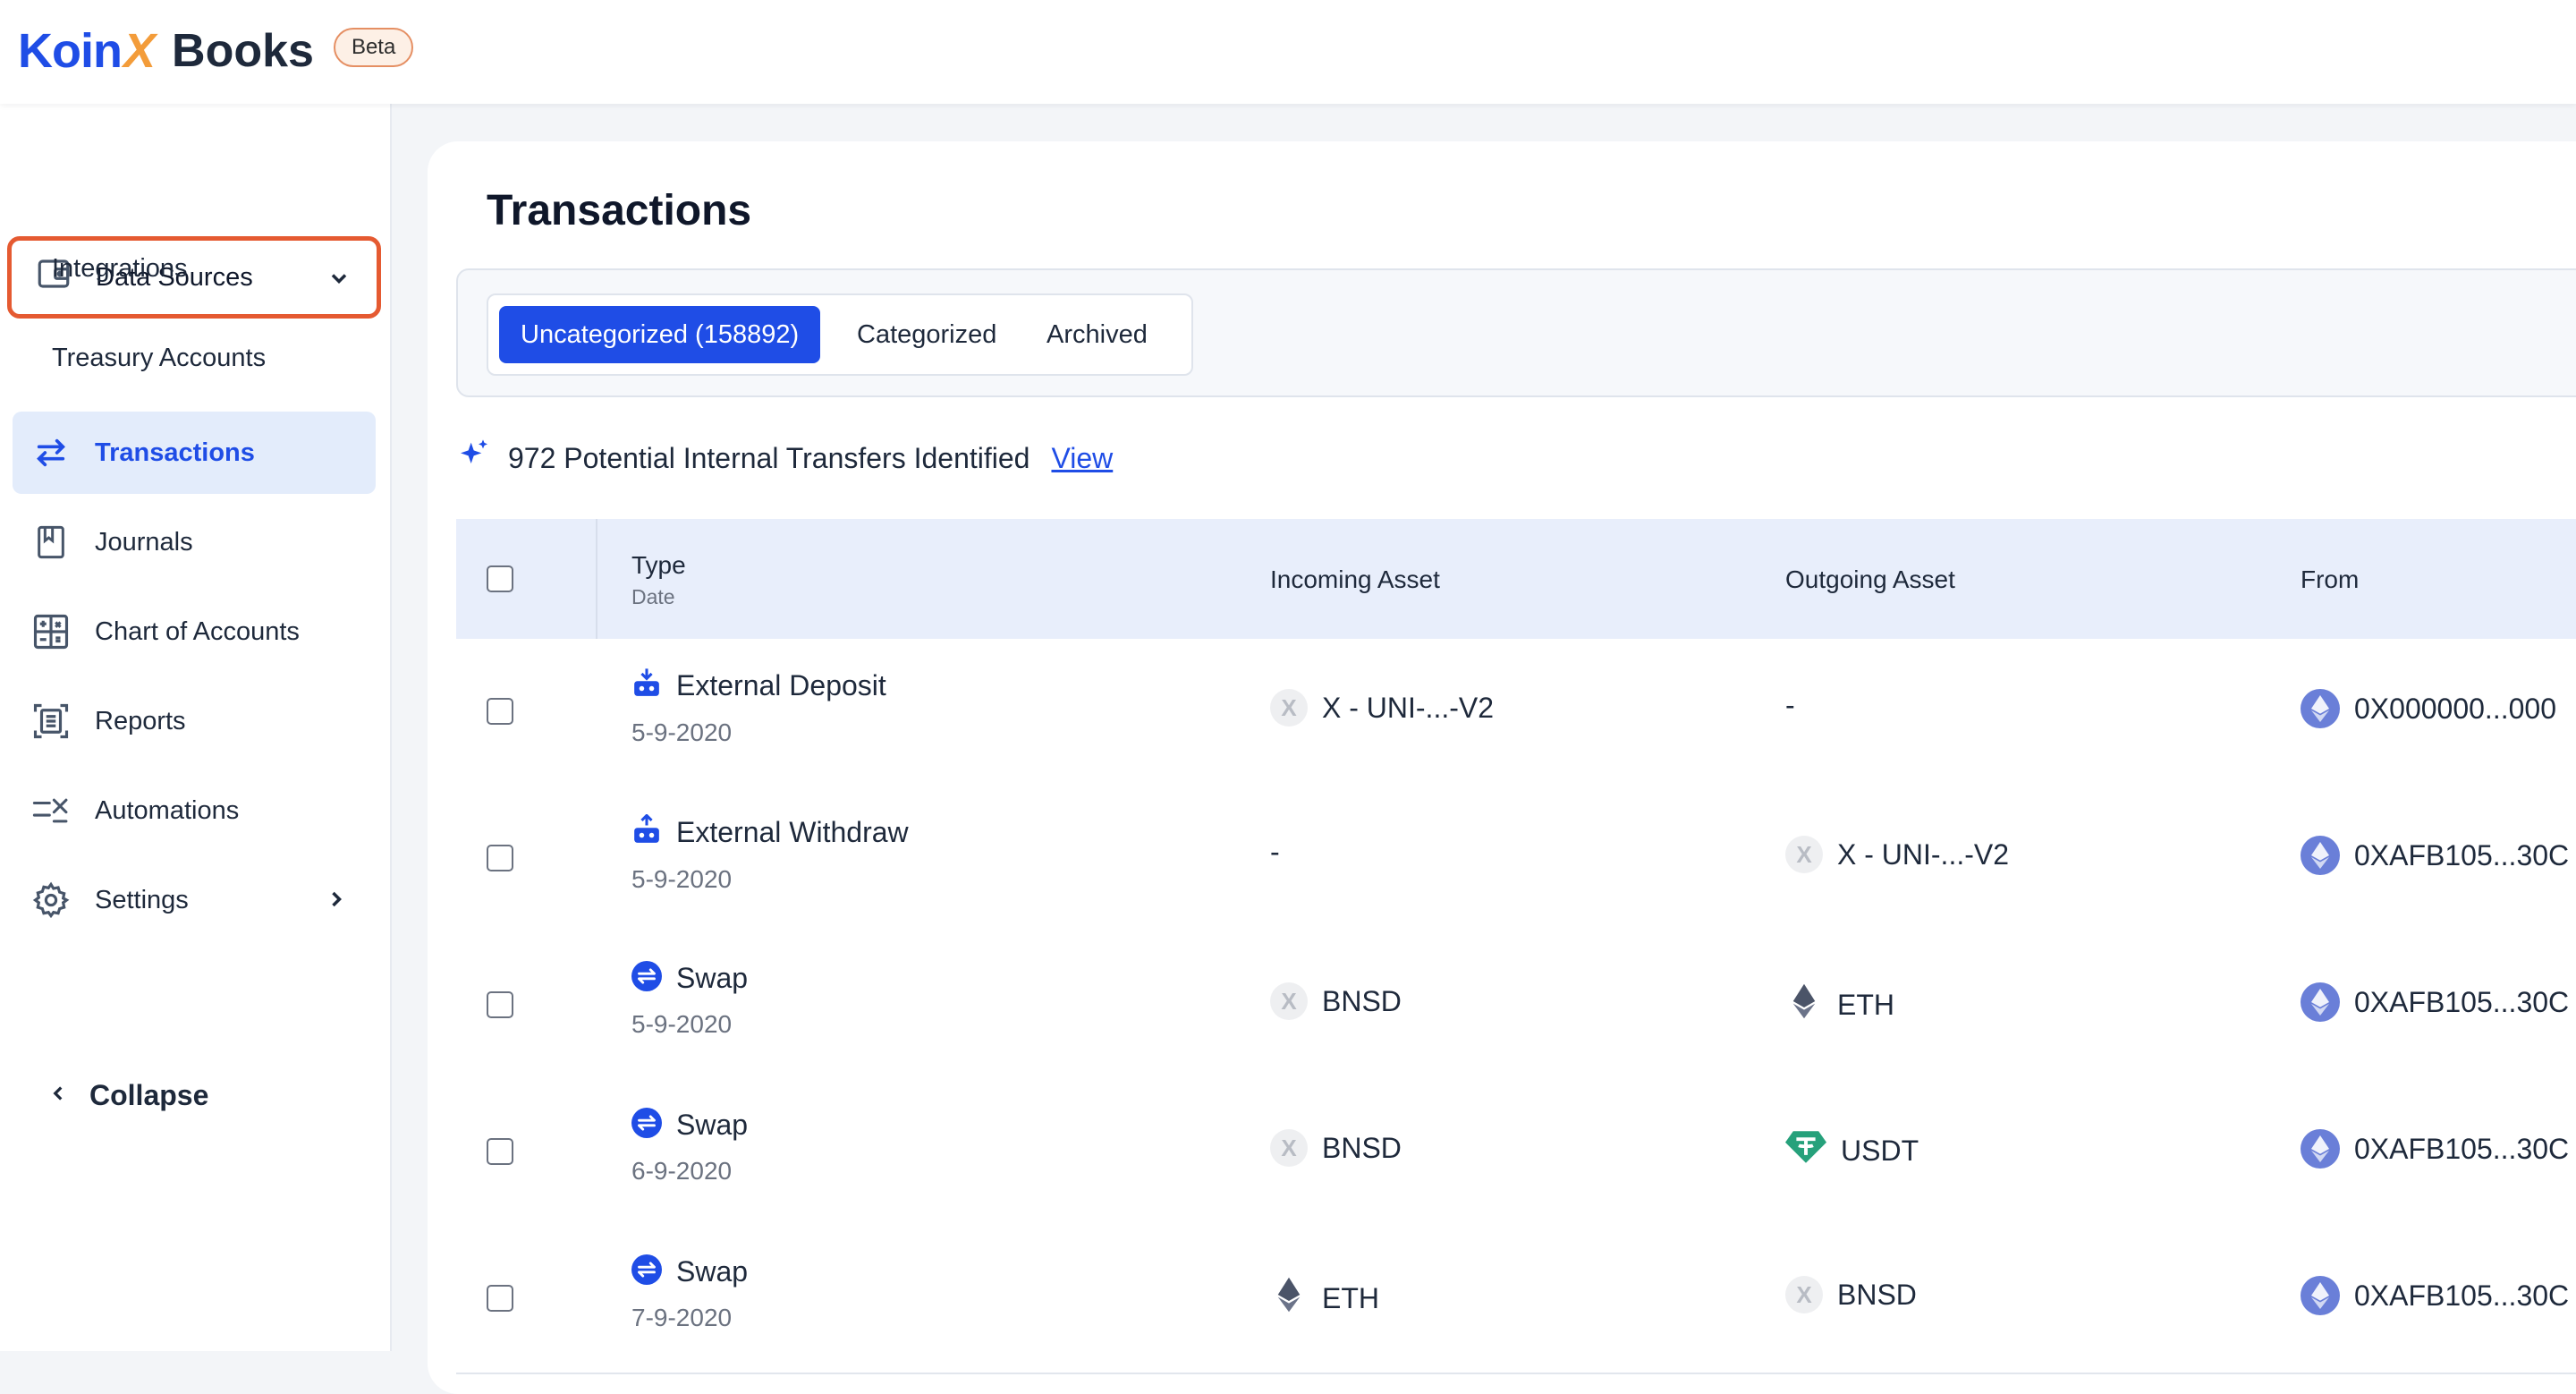 The image size is (2576, 1394). I want to click on tab-archived: Archived, so click(1097, 334).